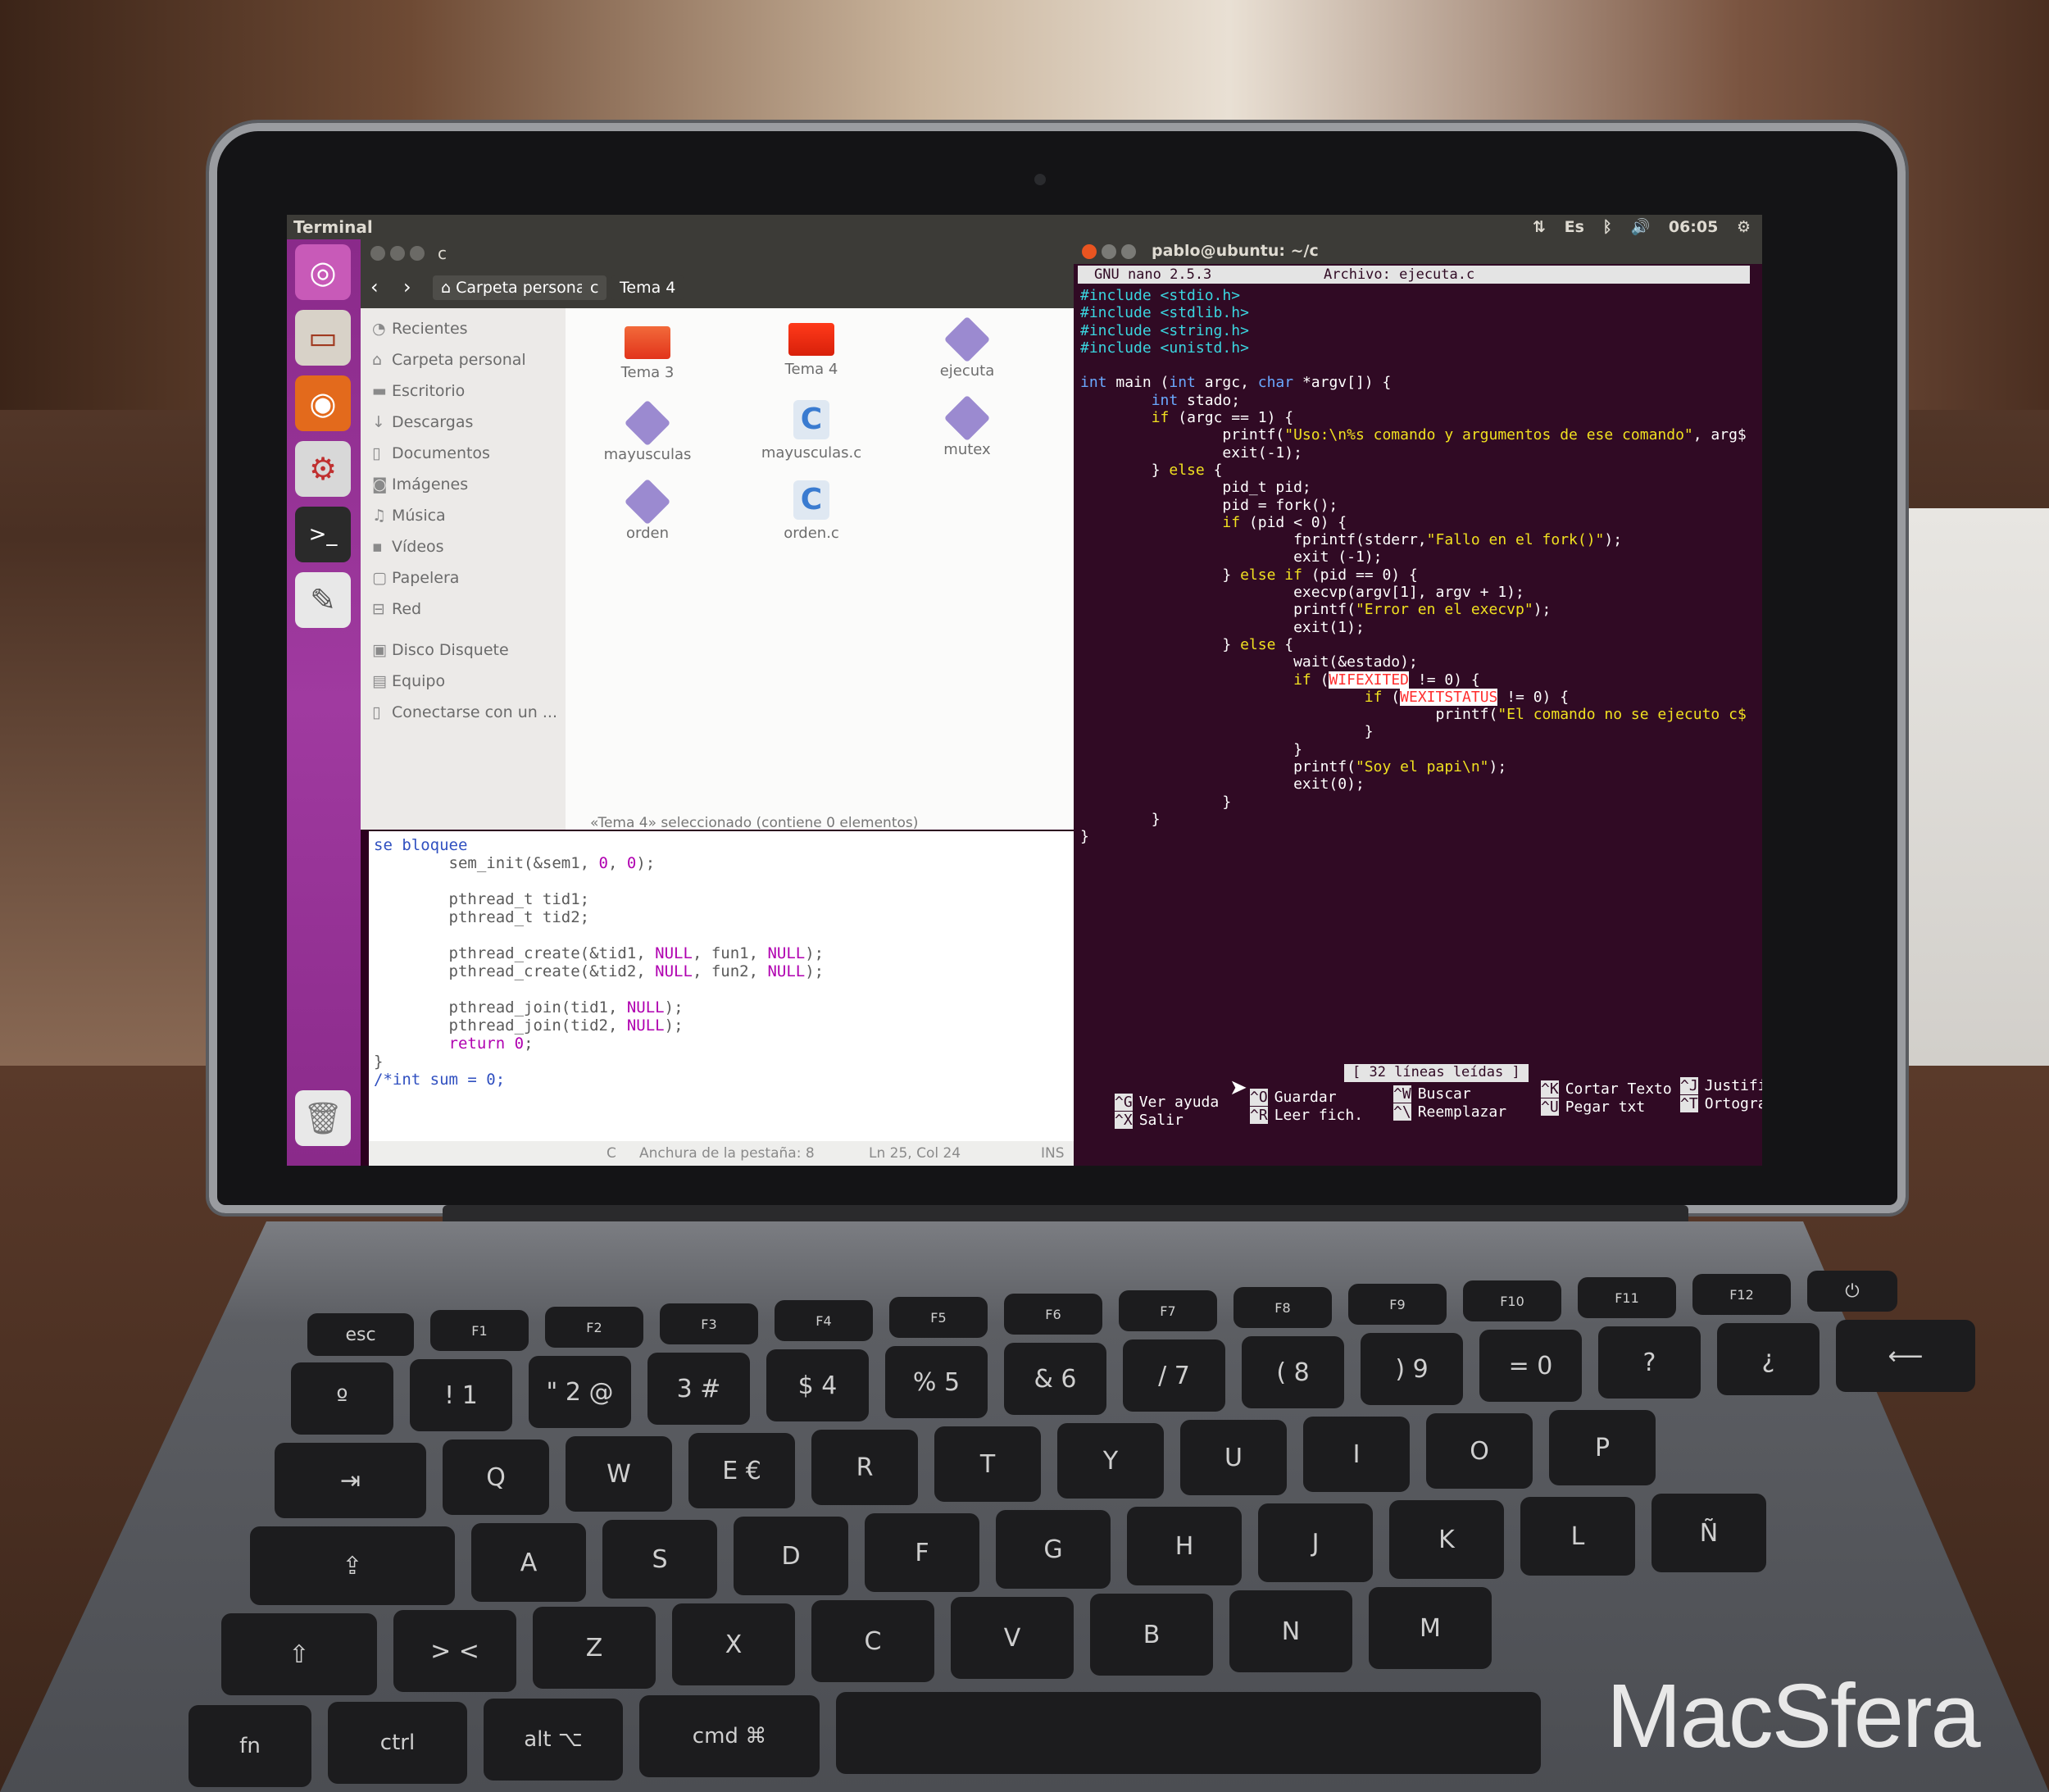  I want to click on key-x: X, so click(733, 1644).